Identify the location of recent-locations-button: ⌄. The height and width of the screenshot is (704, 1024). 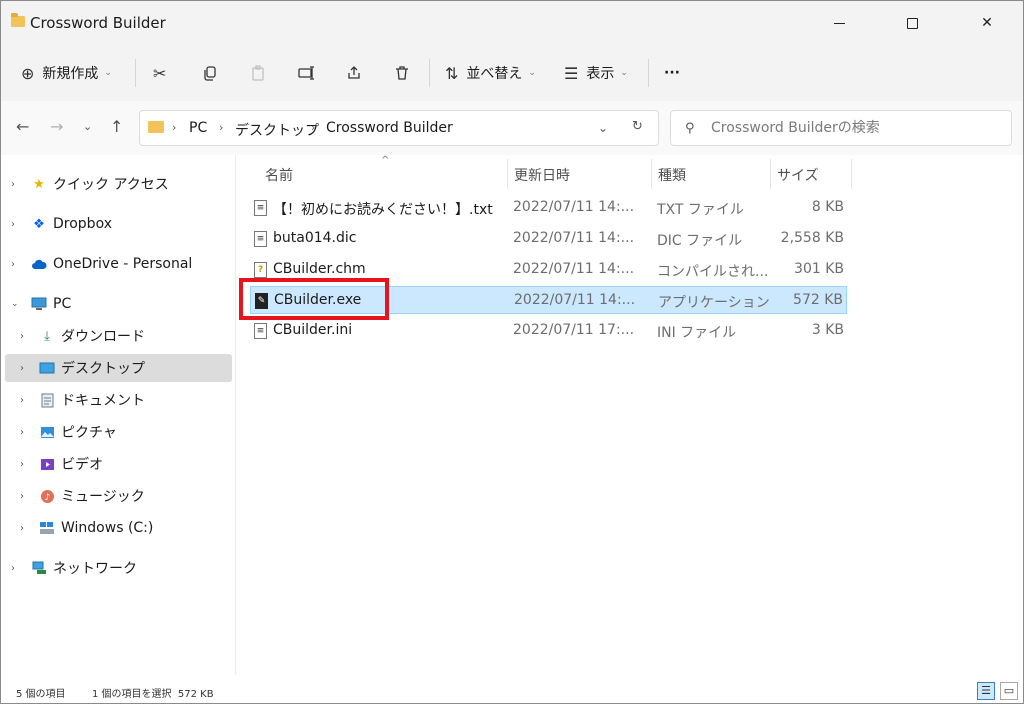
(87, 126).